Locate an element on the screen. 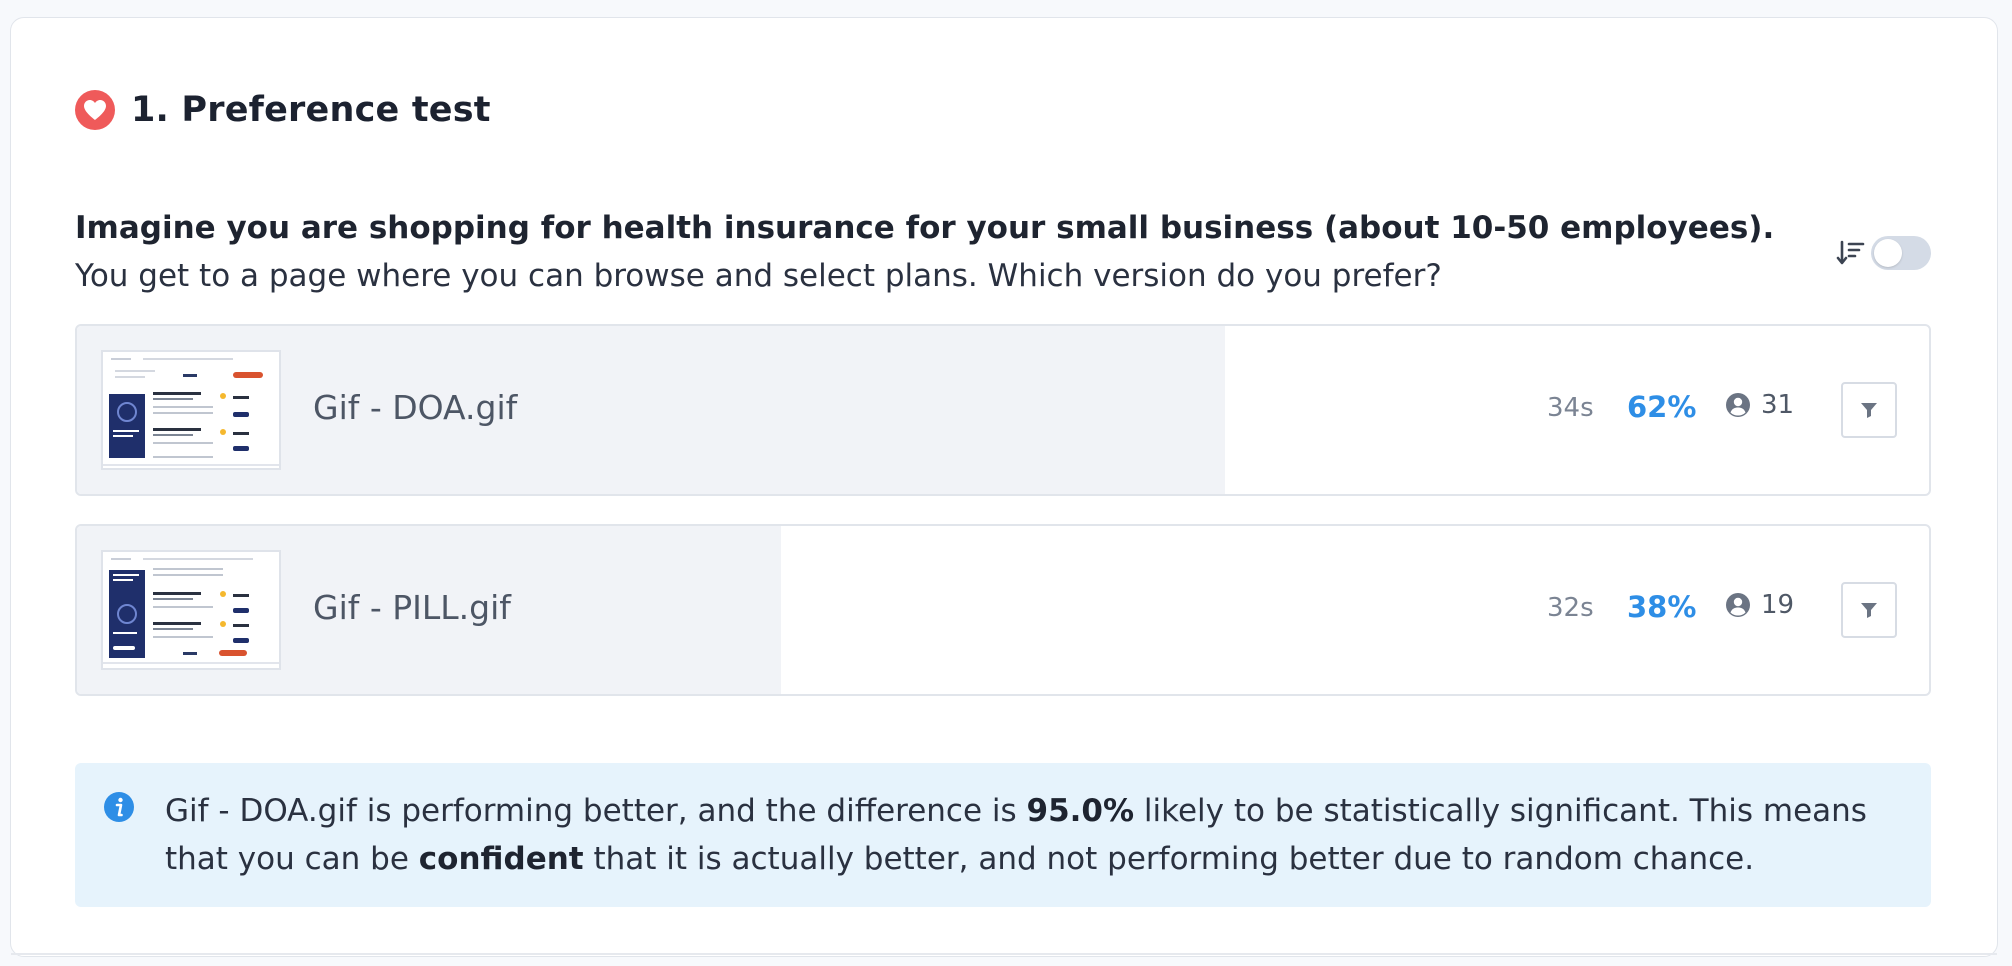  vote-percentage: 38% is located at coordinates (1662, 607).